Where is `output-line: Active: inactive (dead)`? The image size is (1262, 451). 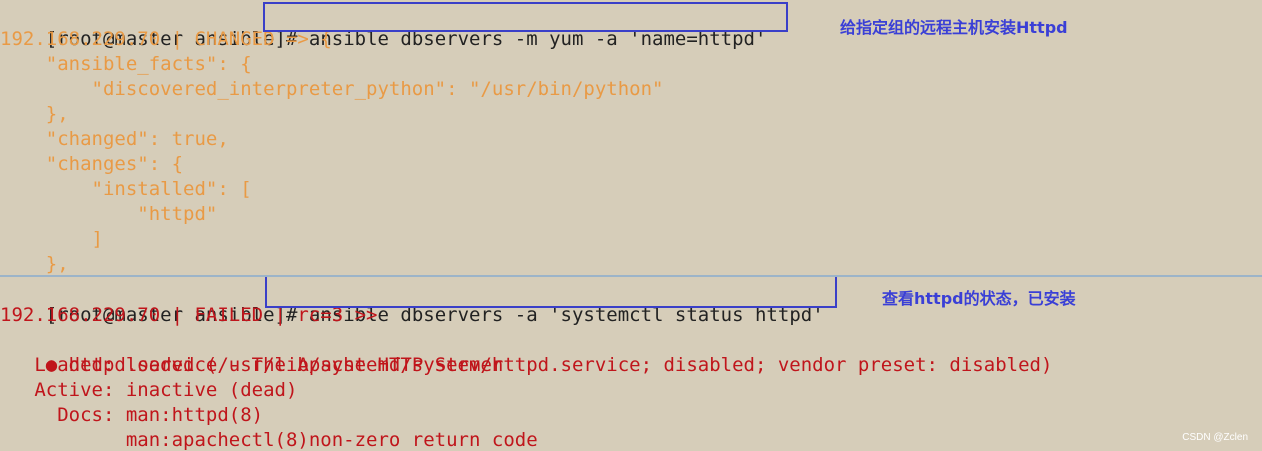
output-line: Active: inactive (dead) is located at coordinates (149, 390).